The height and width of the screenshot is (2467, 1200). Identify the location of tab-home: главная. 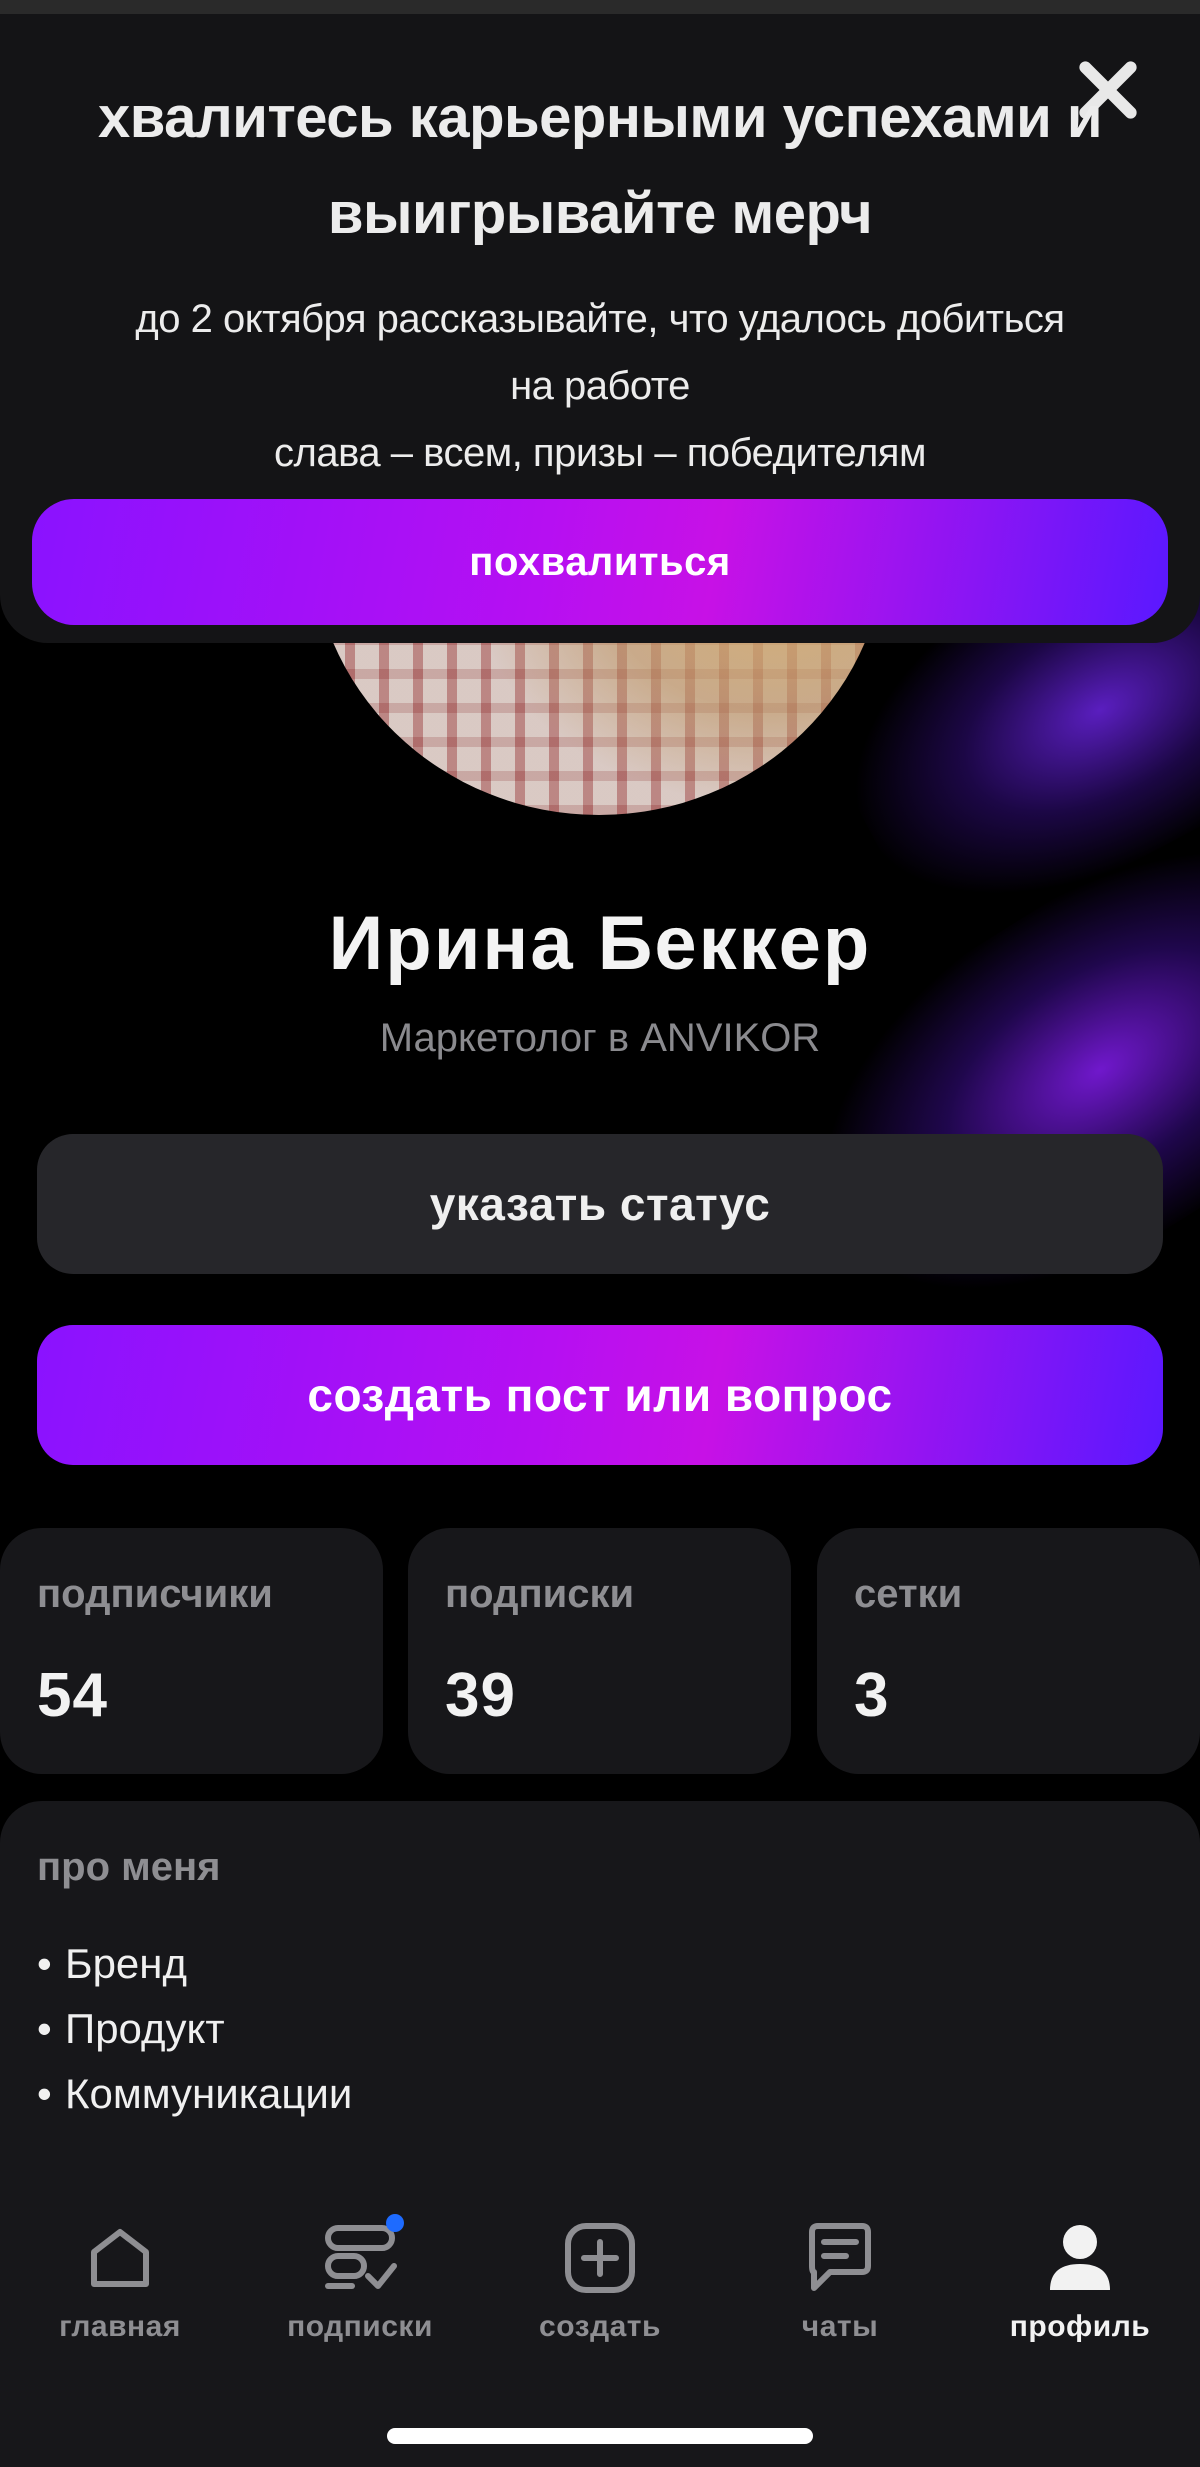
(120, 2282).